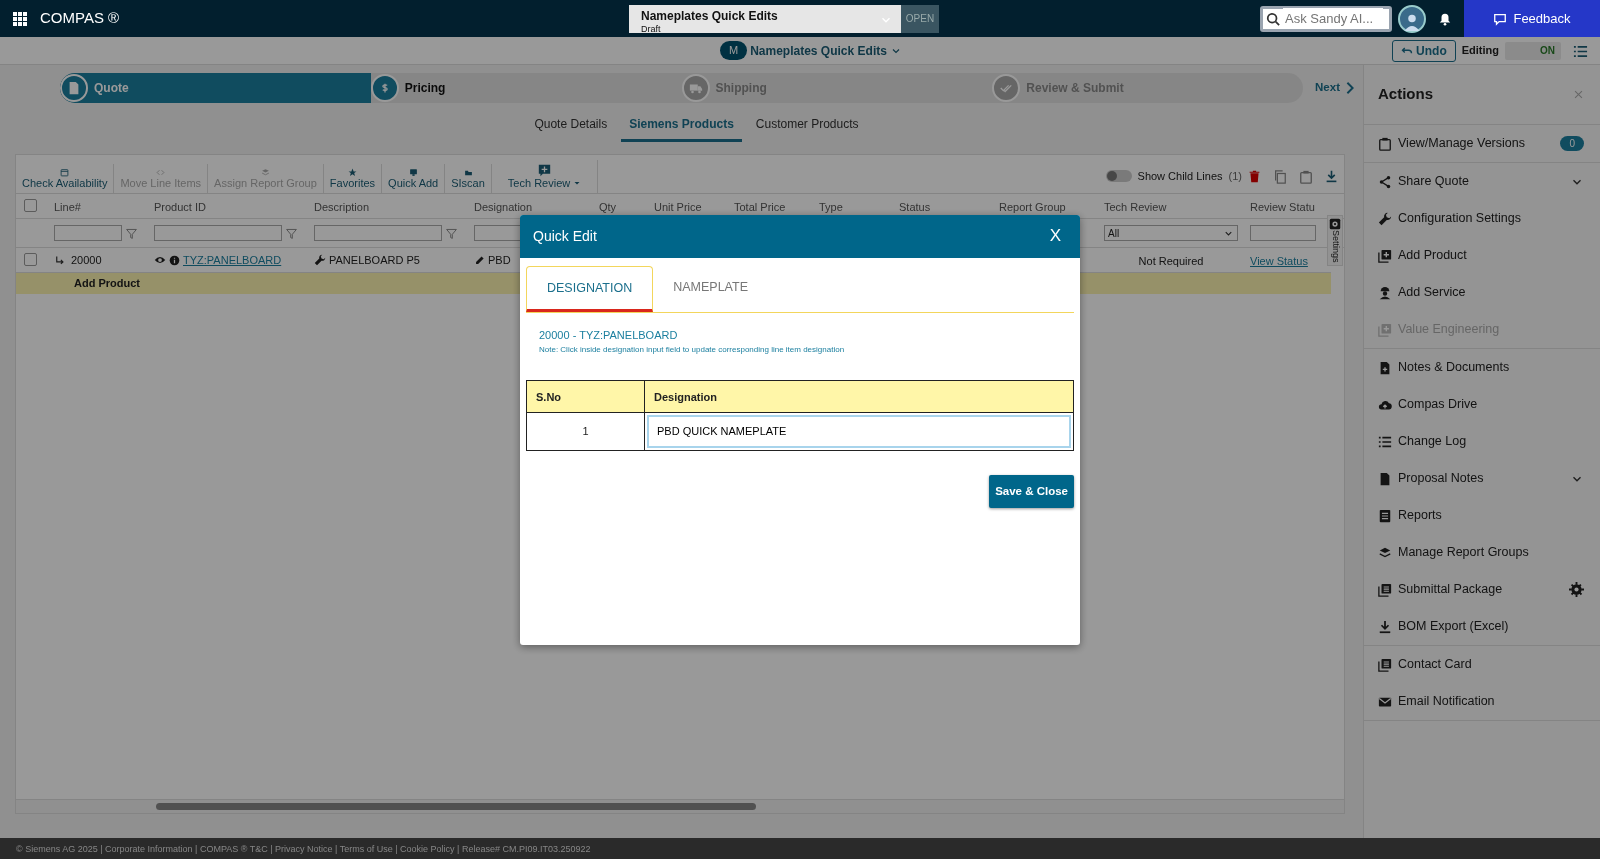  I want to click on table-cell-text: 1, so click(585, 431).